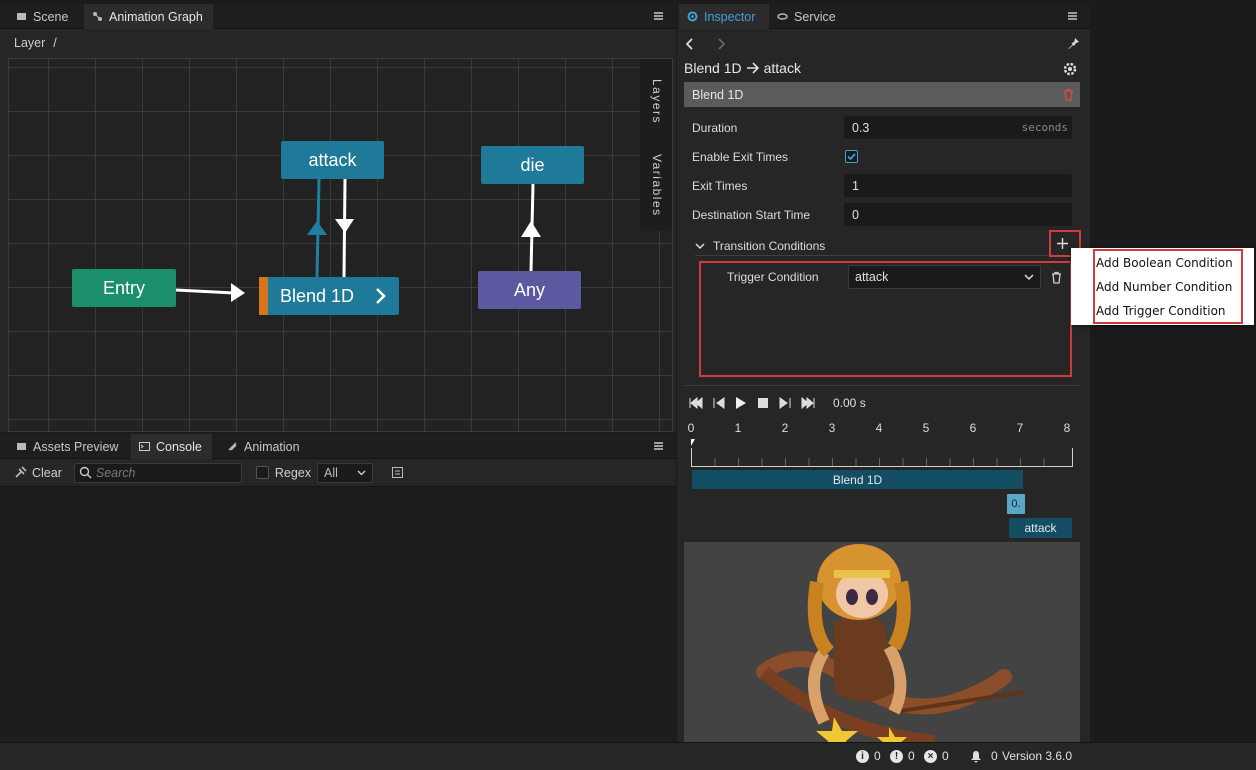 The width and height of the screenshot is (1256, 770). Describe the element at coordinates (358, 240) in the screenshot. I see `transition-lines` at that location.